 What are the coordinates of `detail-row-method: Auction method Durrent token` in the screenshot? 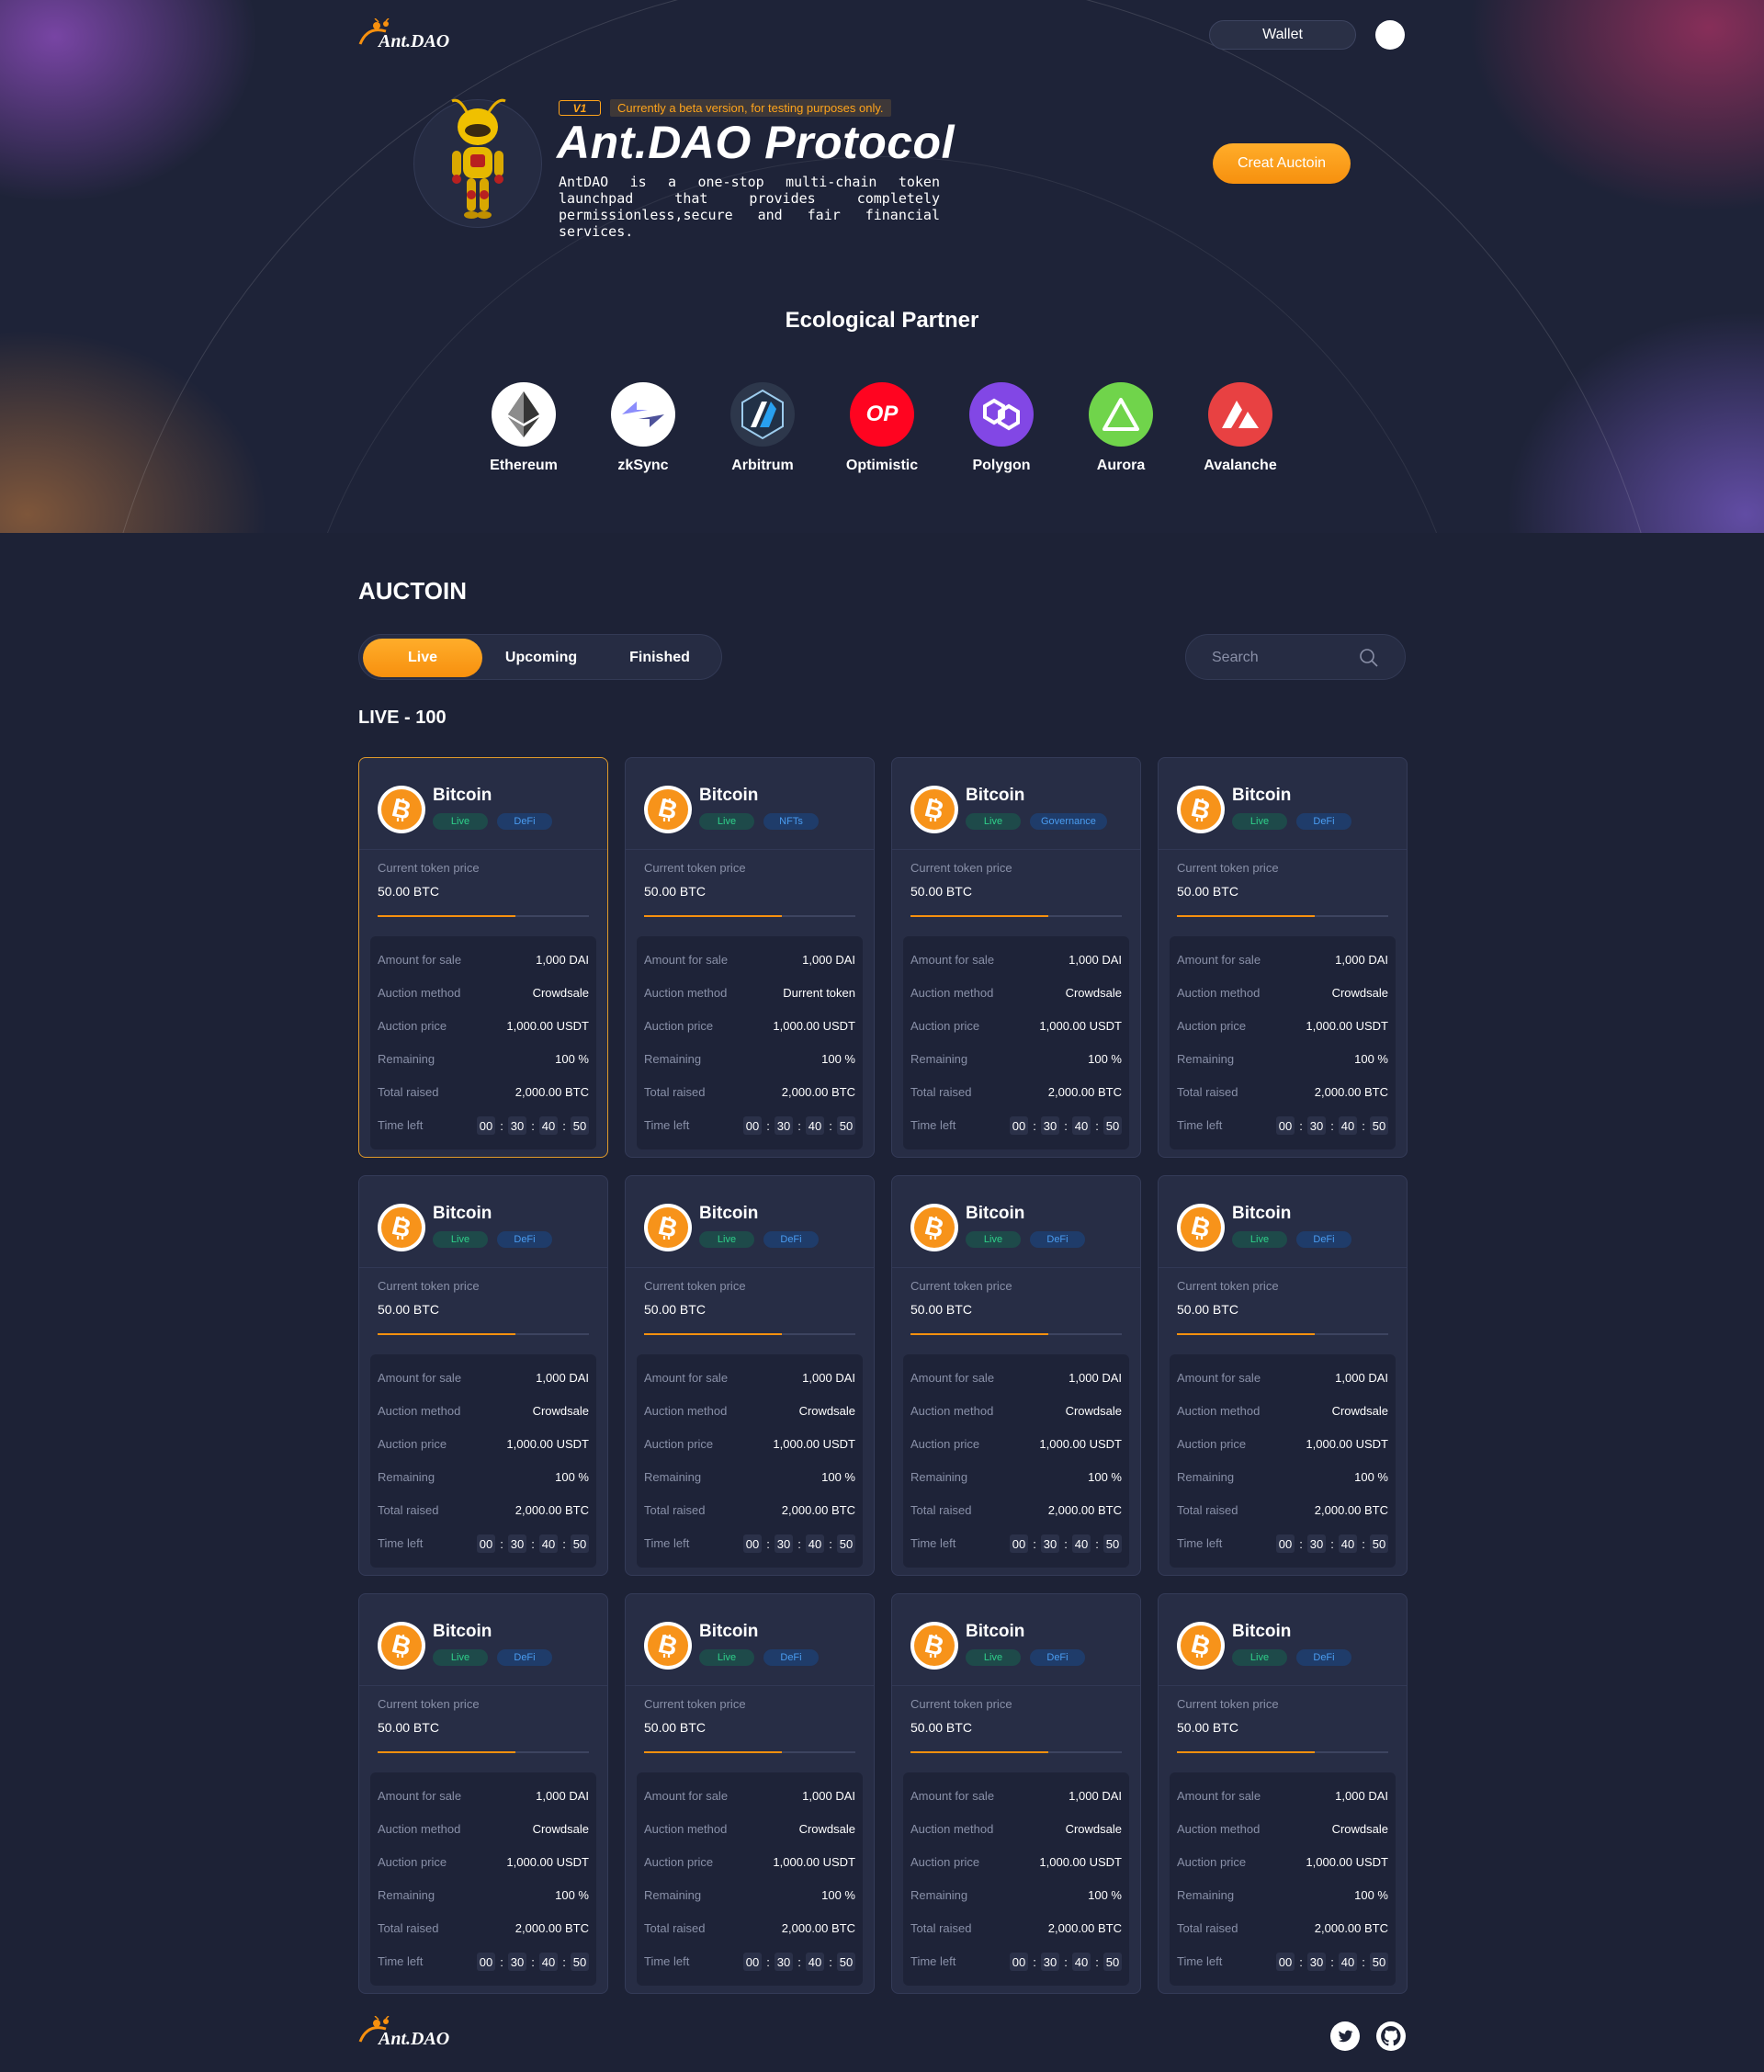 It's located at (749, 993).